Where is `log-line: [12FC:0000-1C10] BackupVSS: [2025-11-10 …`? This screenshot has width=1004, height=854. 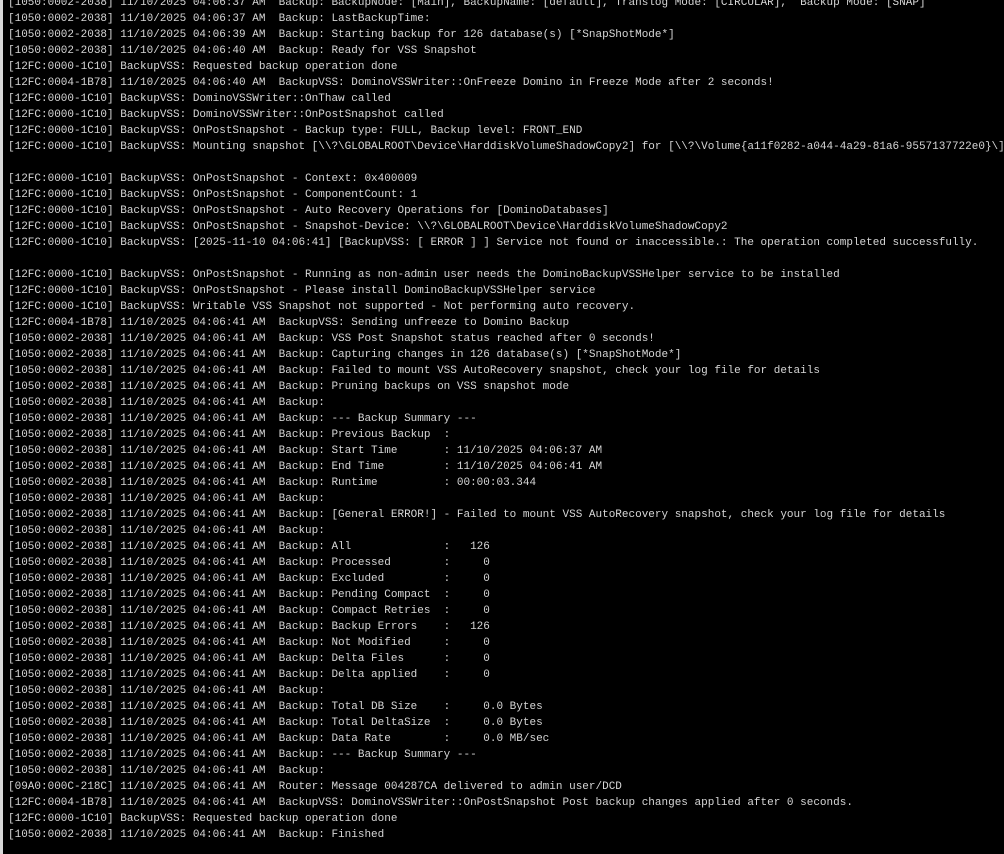 log-line: [12FC:0000-1C10] BackupVSS: [2025-11-10 … is located at coordinates (493, 243).